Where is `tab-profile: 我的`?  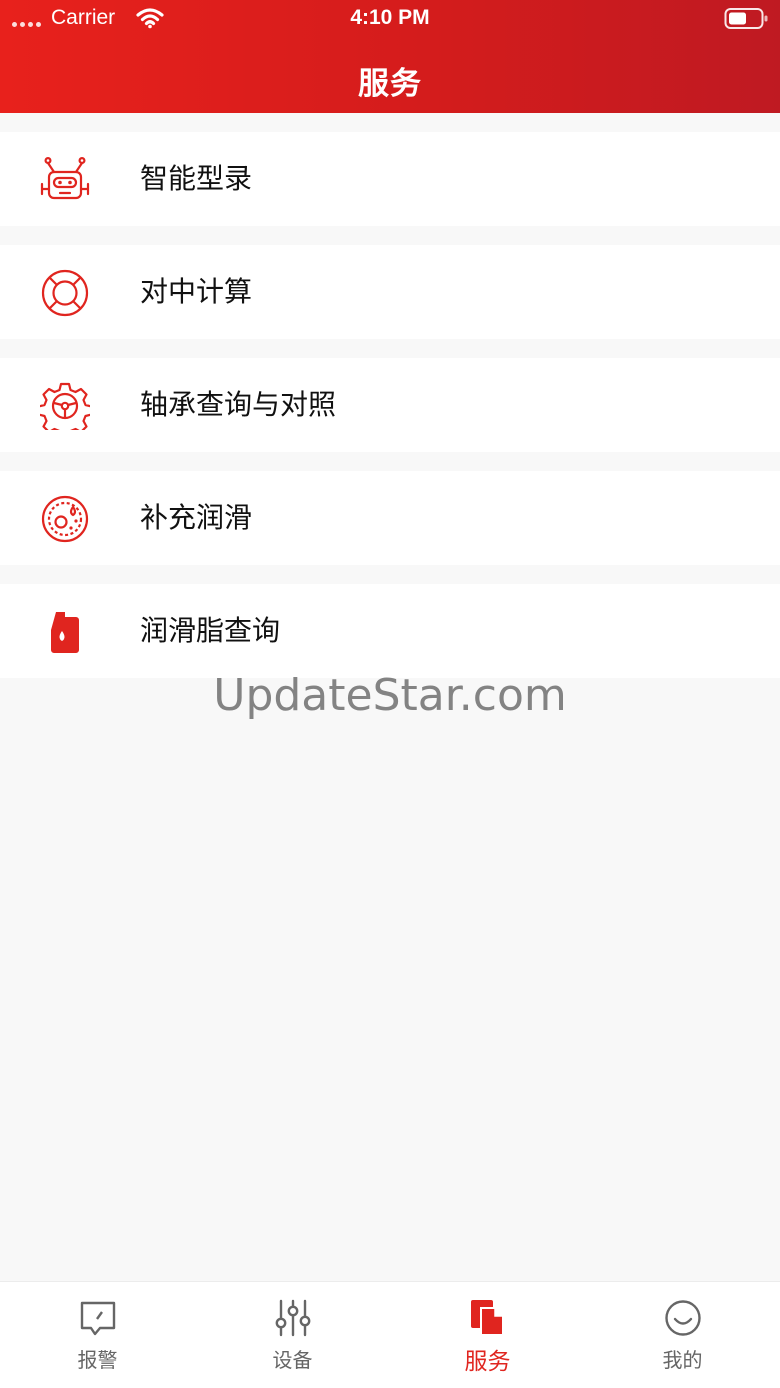
tab-profile: 我的 is located at coordinates (682, 1335).